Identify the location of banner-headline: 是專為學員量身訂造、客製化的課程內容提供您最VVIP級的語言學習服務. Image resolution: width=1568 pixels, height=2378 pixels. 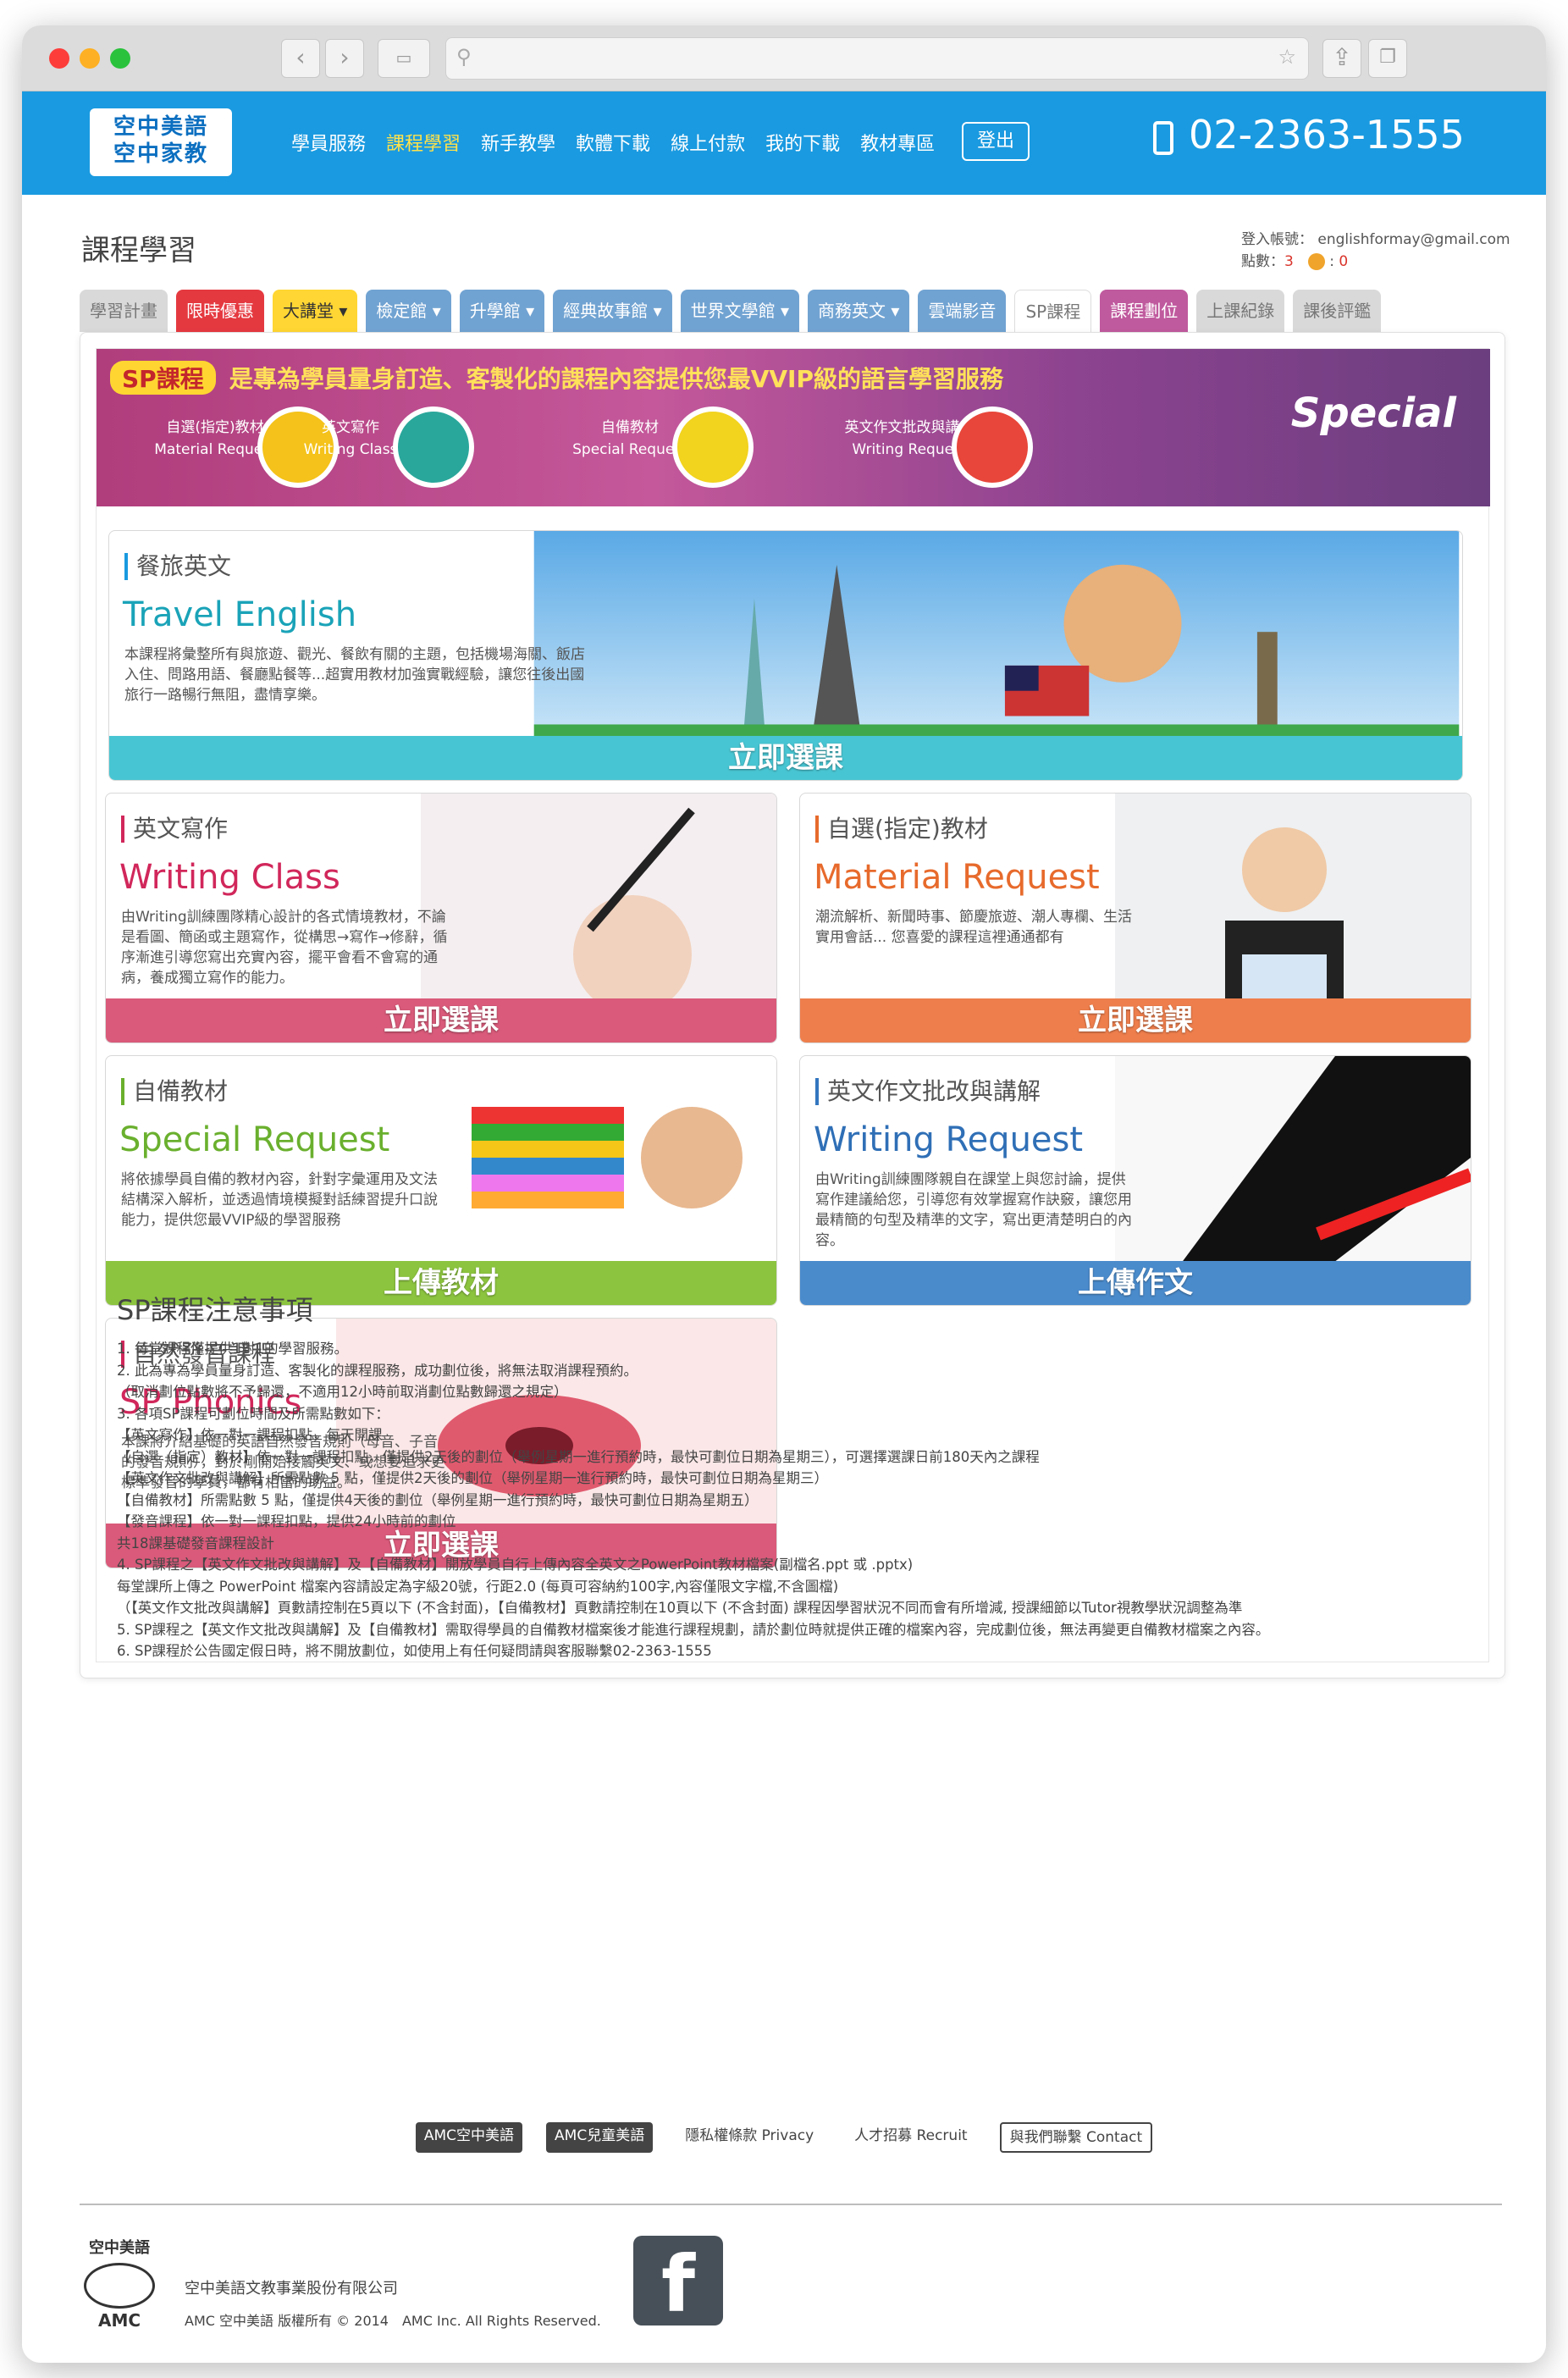
(616, 379).